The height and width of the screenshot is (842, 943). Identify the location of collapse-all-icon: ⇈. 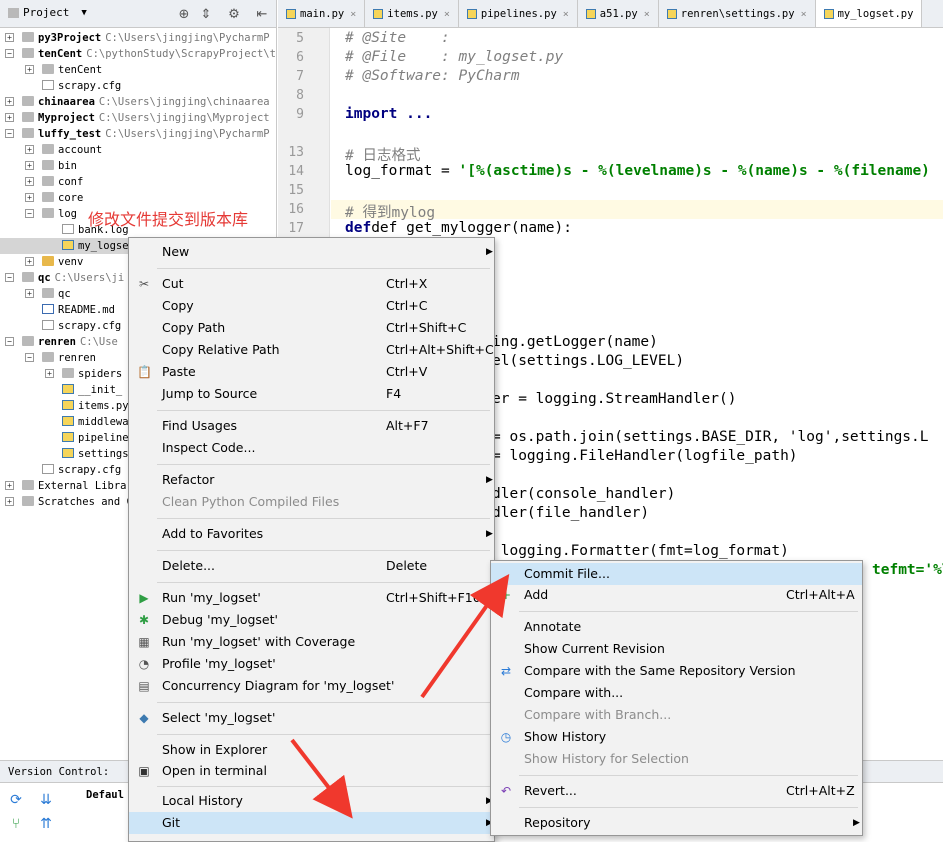
(46, 823).